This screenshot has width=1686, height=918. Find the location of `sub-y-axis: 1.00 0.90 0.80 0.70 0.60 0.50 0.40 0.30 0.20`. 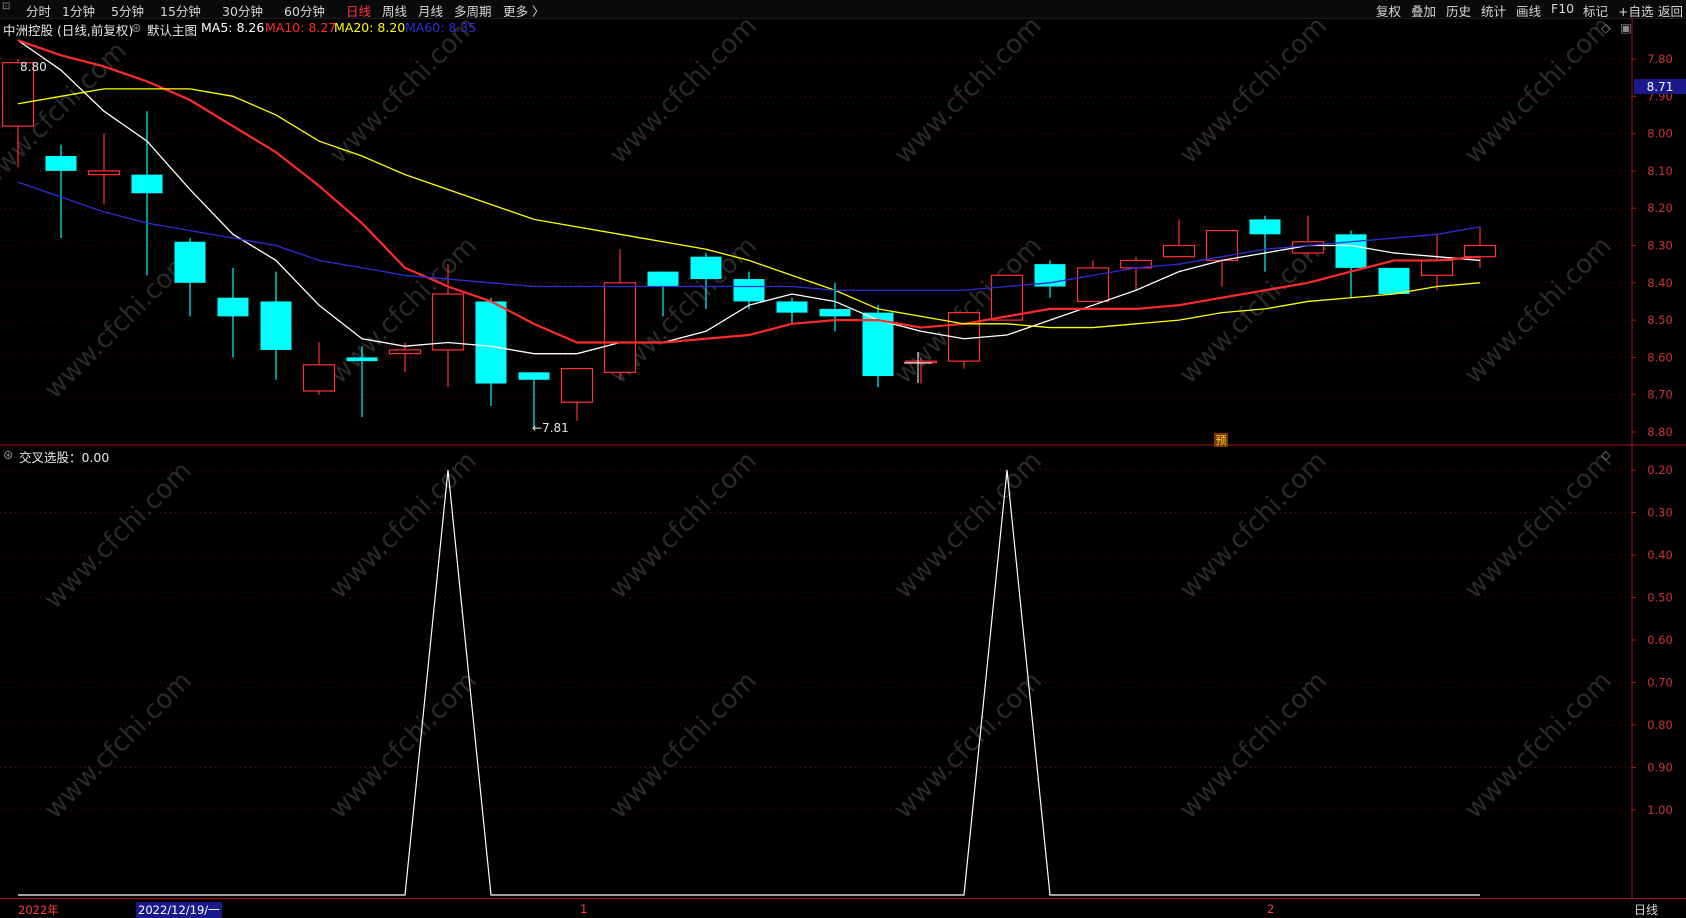

sub-y-axis: 1.00 0.90 0.80 0.70 0.60 0.50 0.40 0.30 0.20 is located at coordinates (1652, 640).